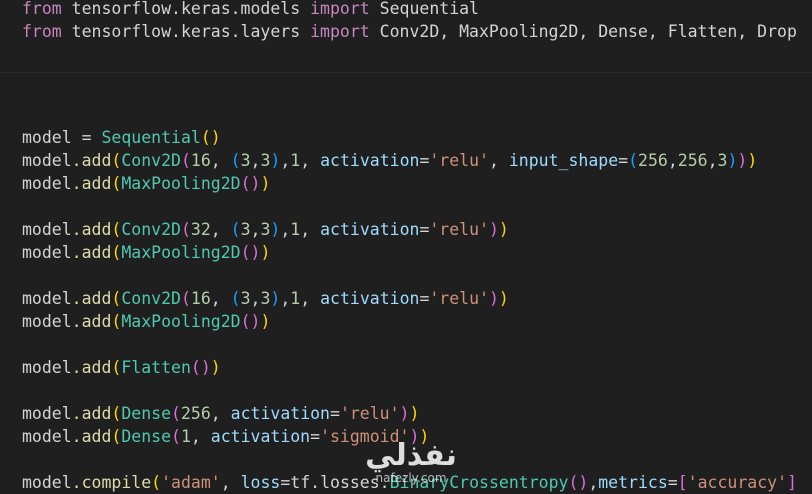 Image resolution: width=812 pixels, height=494 pixels. What do you see at coordinates (146, 183) in the screenshot?
I see `code-line-pool1: model.add(MaxPooling2D())` at bounding box center [146, 183].